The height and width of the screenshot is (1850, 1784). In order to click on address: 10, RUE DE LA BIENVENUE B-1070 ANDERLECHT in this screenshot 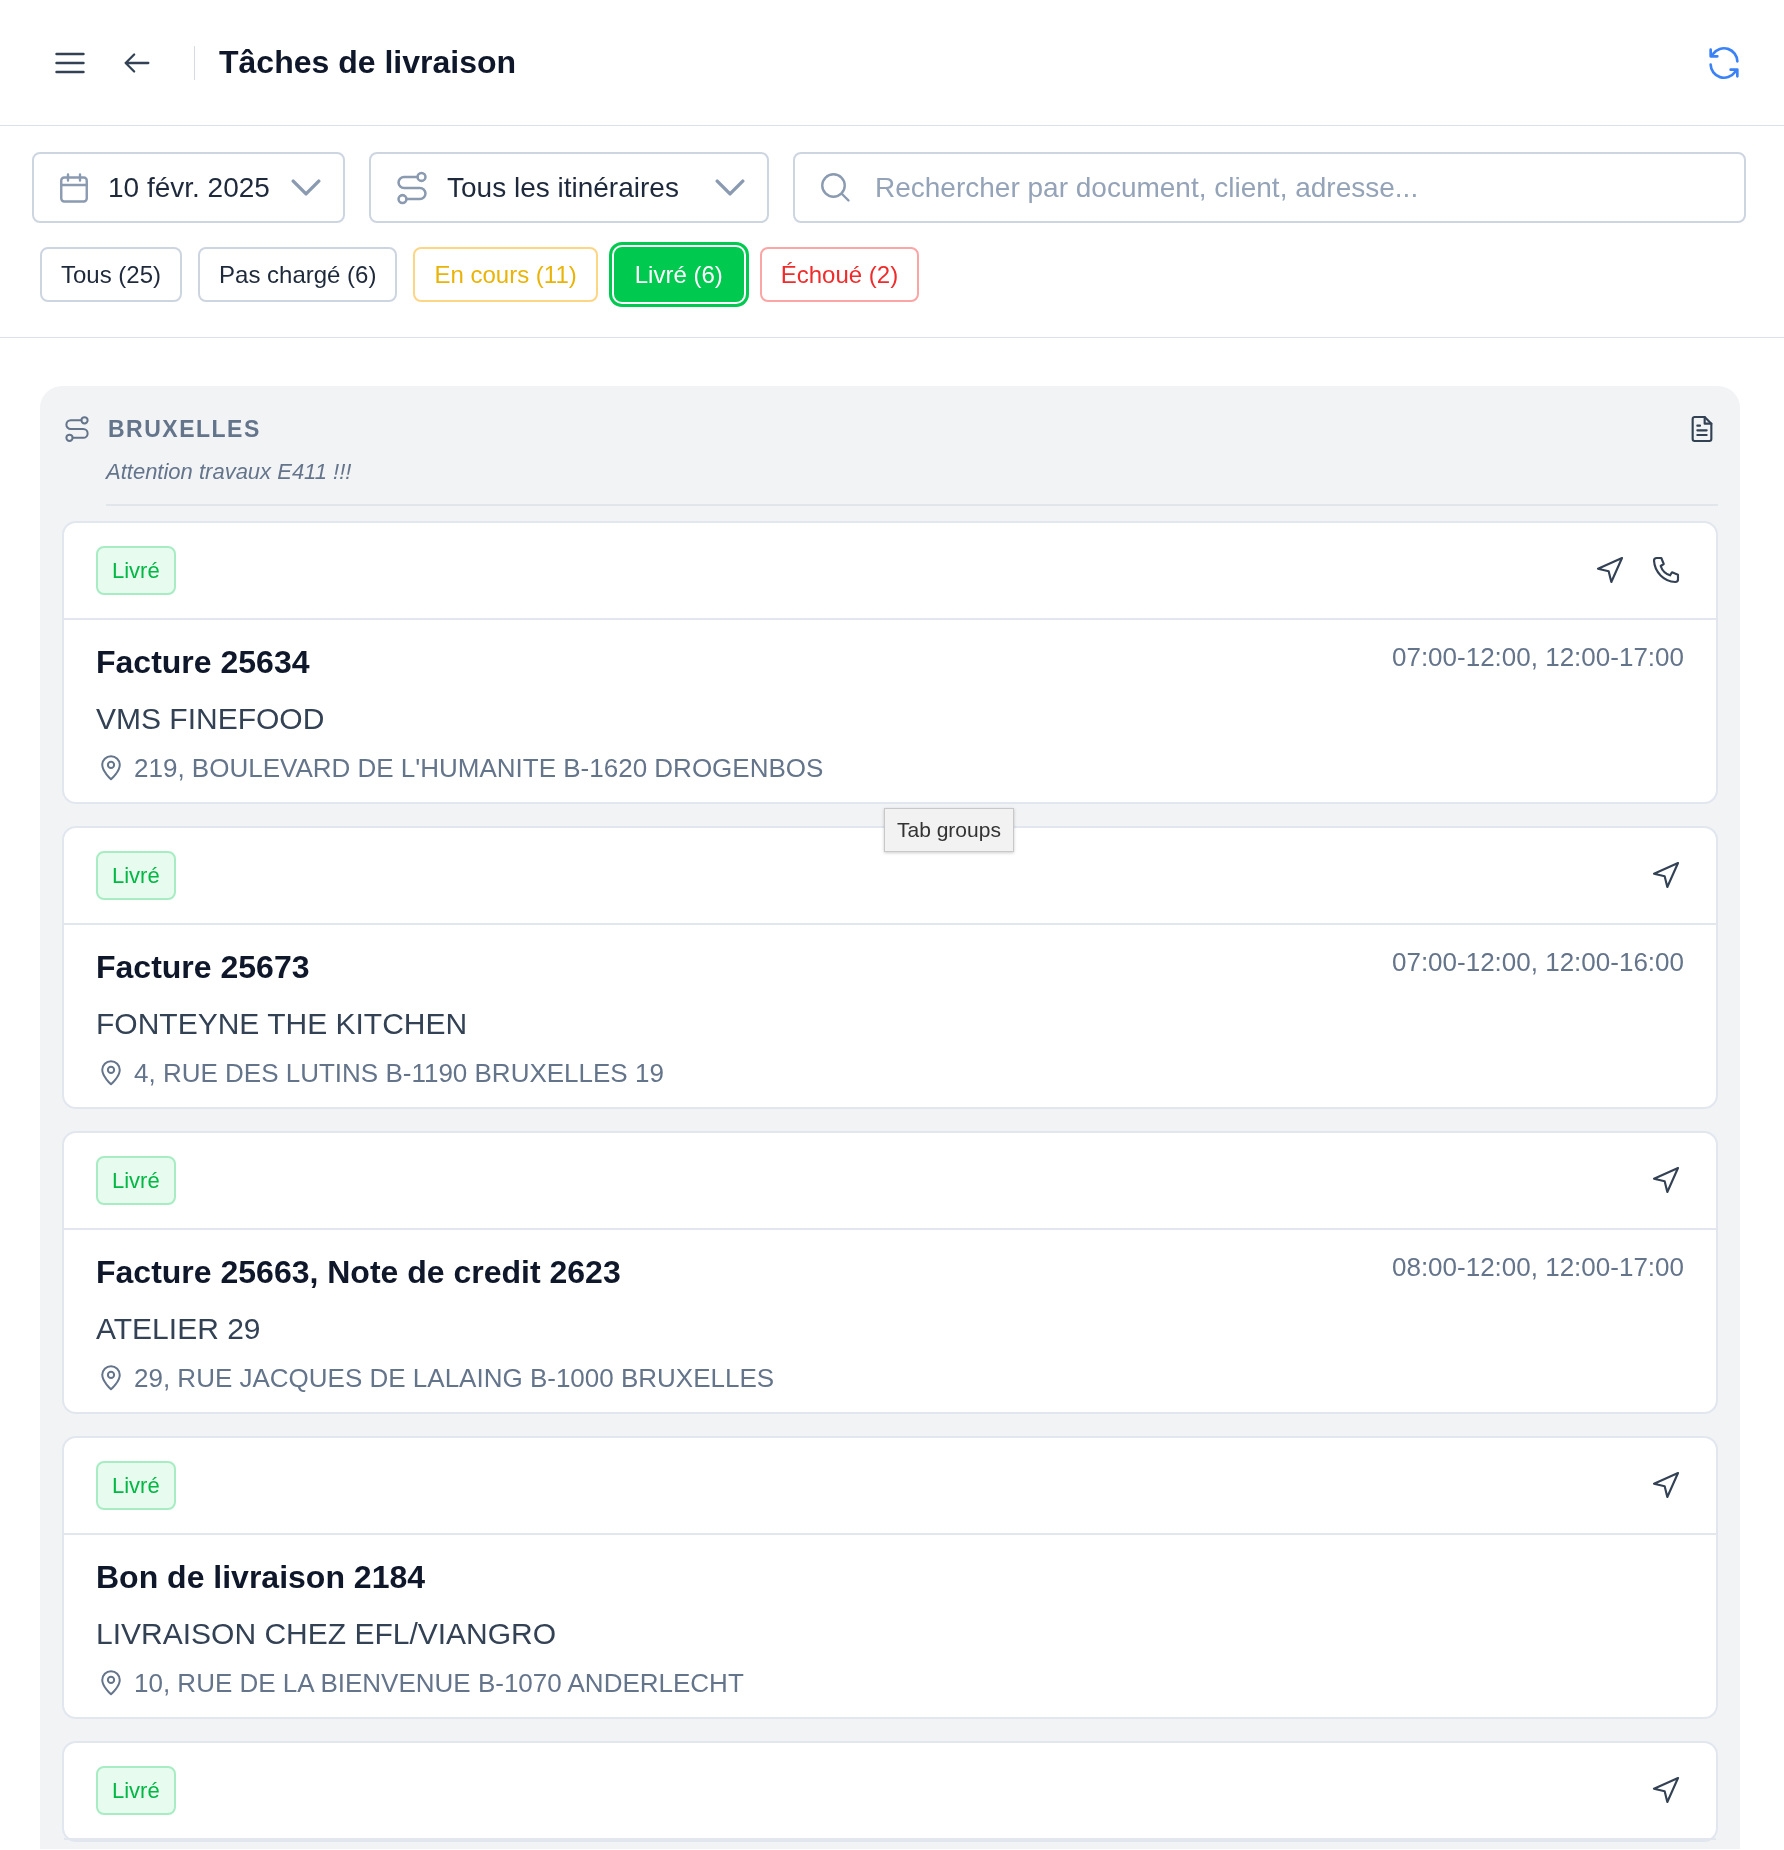, I will do `click(439, 1683)`.